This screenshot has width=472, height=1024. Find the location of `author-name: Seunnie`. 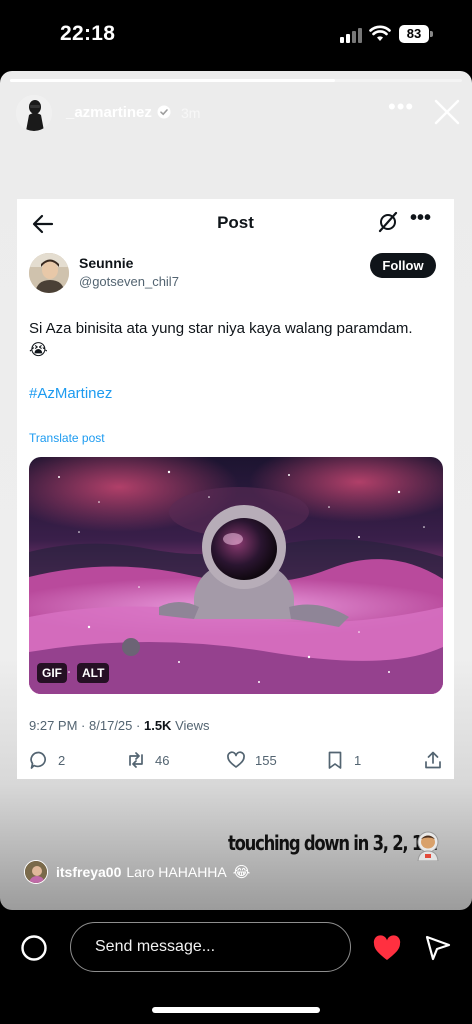

author-name: Seunnie is located at coordinates (106, 263).